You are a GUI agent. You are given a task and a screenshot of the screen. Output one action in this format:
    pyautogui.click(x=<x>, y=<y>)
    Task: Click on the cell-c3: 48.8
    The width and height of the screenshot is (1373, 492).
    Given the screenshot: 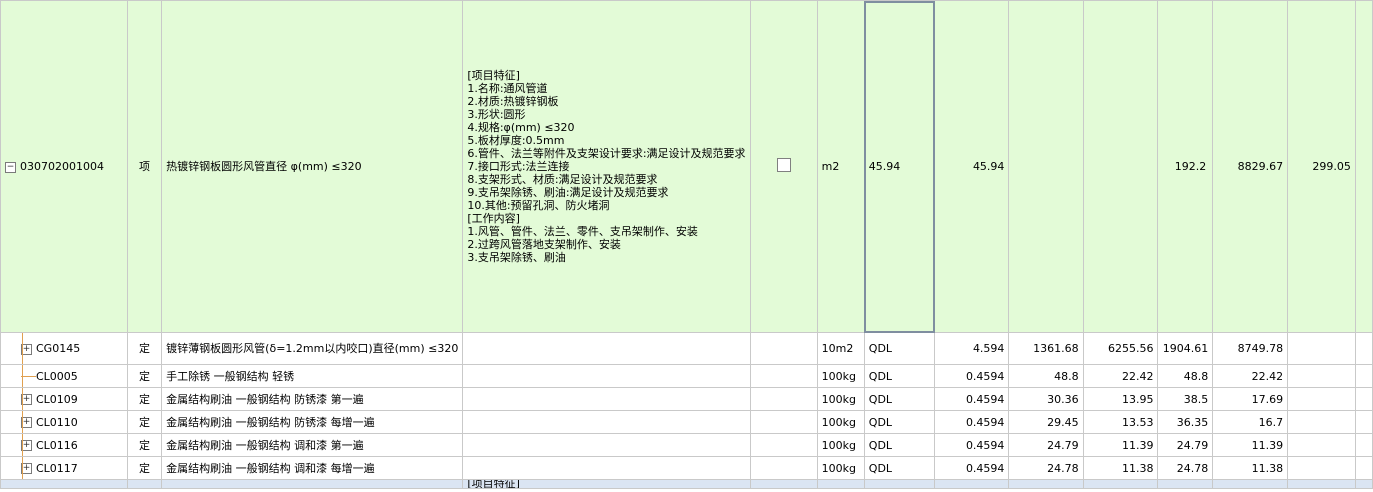 What is the action you would take?
    pyautogui.click(x=1185, y=376)
    